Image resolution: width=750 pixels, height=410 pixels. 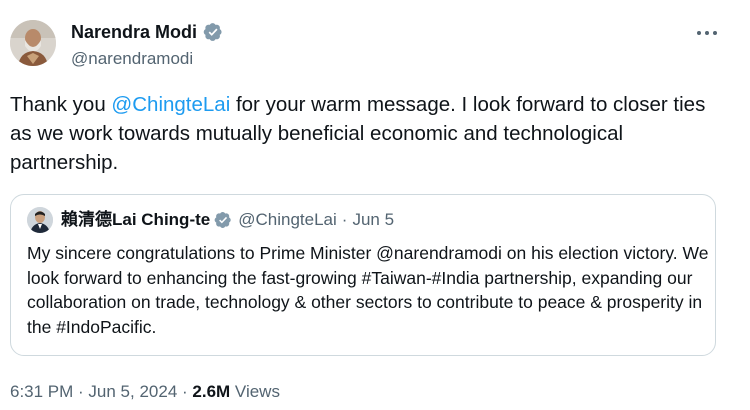 What do you see at coordinates (287, 220) in the screenshot?
I see `quoted-author-handle: @ChingteLai` at bounding box center [287, 220].